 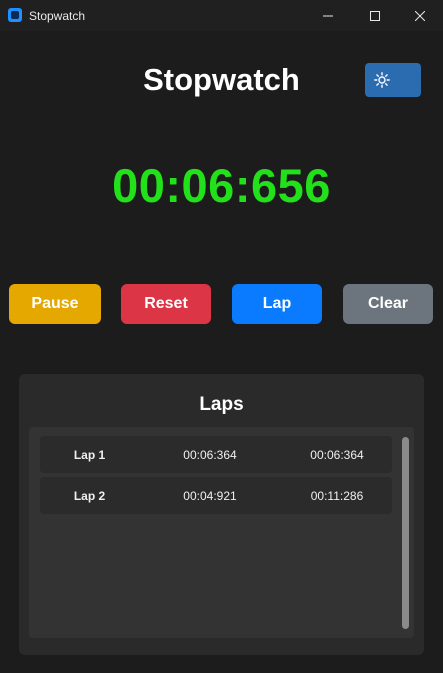 I want to click on time-display: 00:06:656, so click(x=221, y=185).